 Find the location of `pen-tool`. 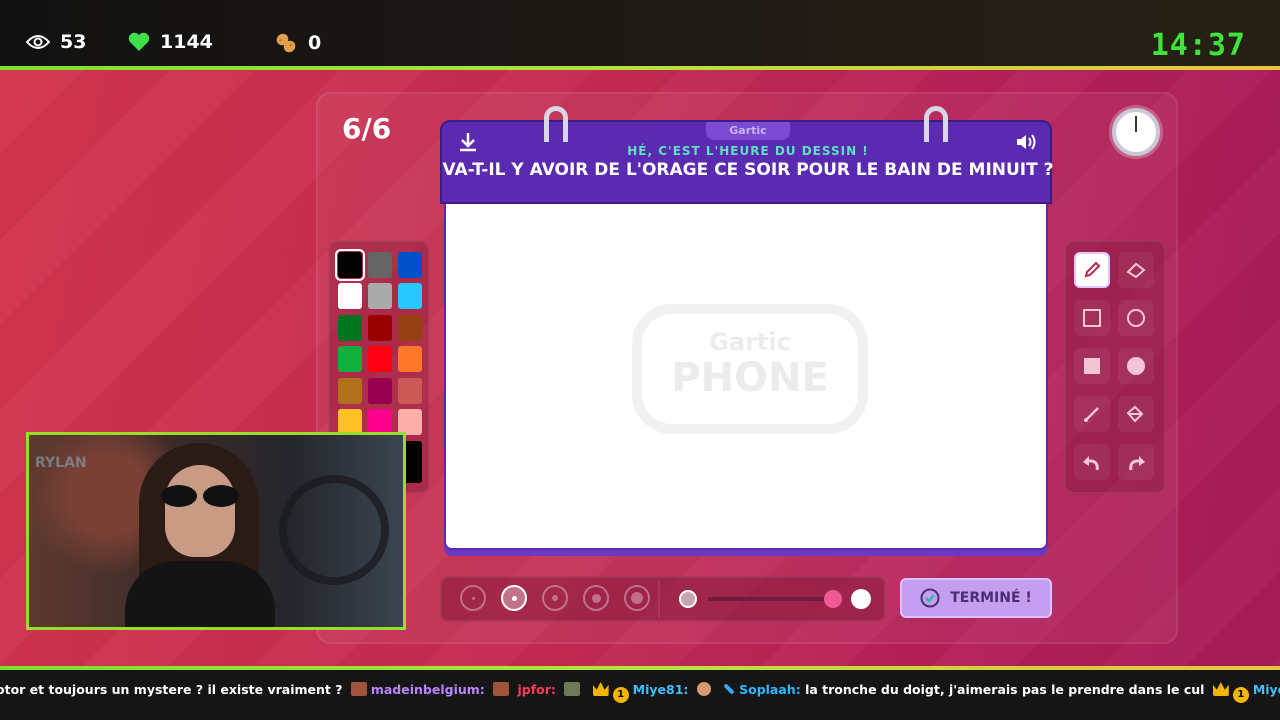

pen-tool is located at coordinates (1092, 270).